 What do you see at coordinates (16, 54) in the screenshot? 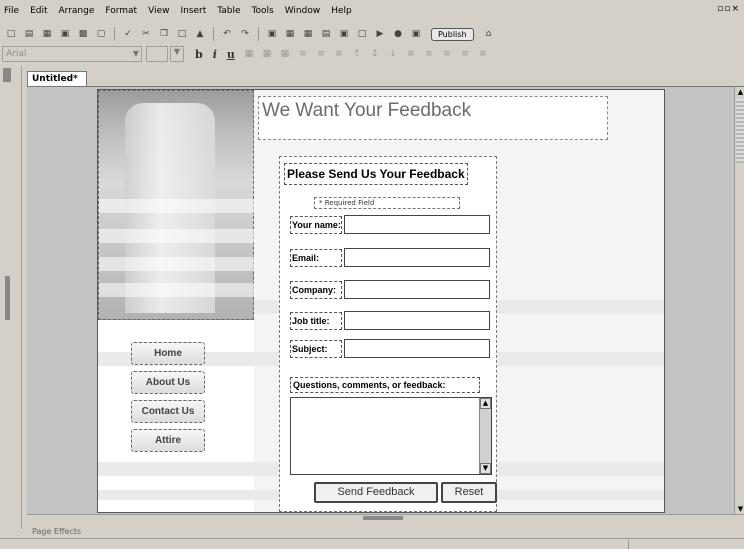
I see `font-name-value: Arial` at bounding box center [16, 54].